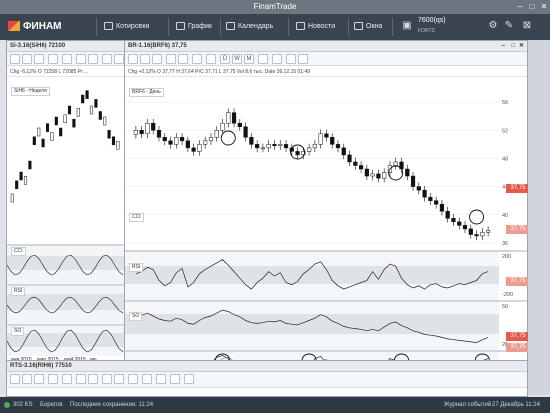  Describe the element at coordinates (368, 27) in the screenshot. I see `menu-windows: Окна` at that location.